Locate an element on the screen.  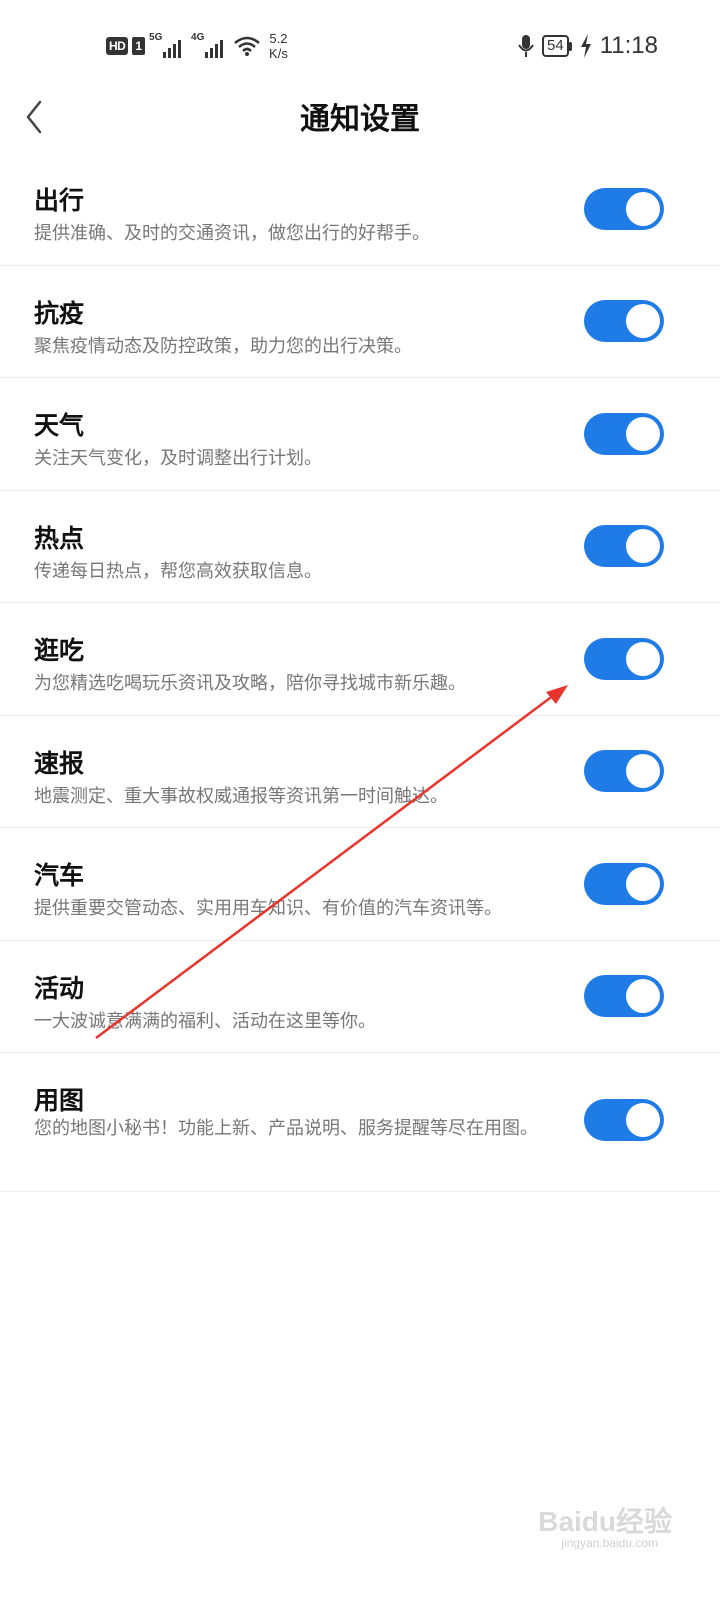
setting-description: 为您精选吃喝玩乐资讯及攻略，陪你寻找城市新乐趣。 is located at coordinates (250, 683).